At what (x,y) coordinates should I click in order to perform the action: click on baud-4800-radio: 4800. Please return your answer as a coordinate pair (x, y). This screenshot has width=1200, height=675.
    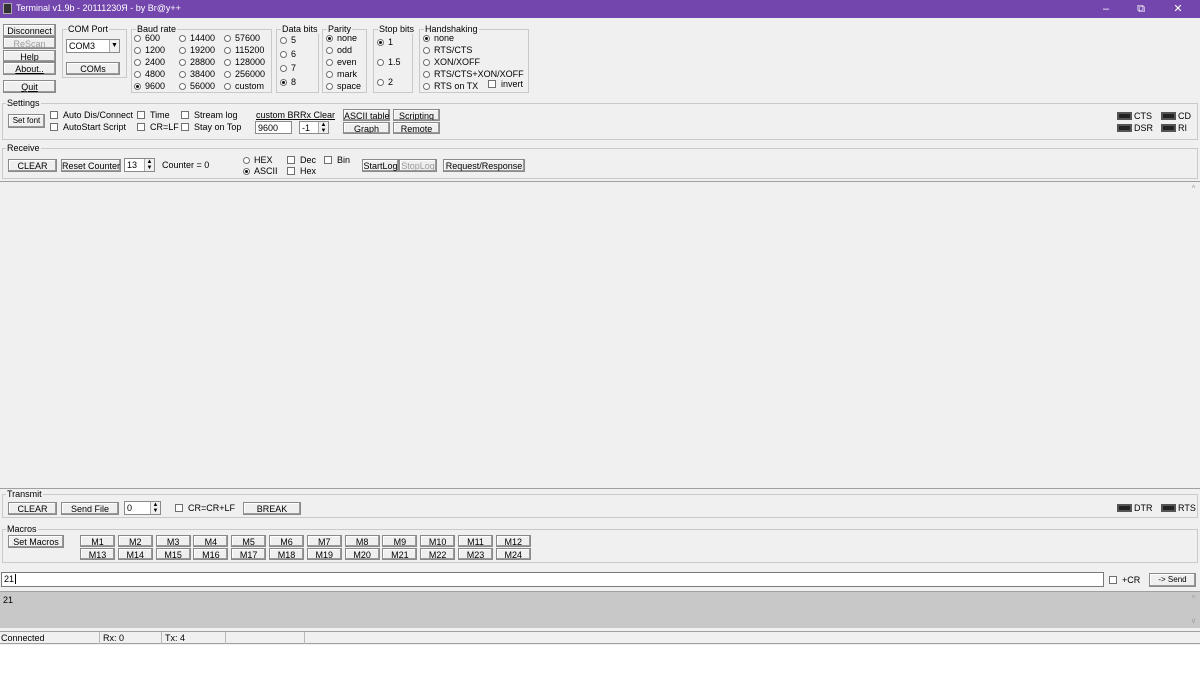
    Looking at the image, I should click on (149, 74).